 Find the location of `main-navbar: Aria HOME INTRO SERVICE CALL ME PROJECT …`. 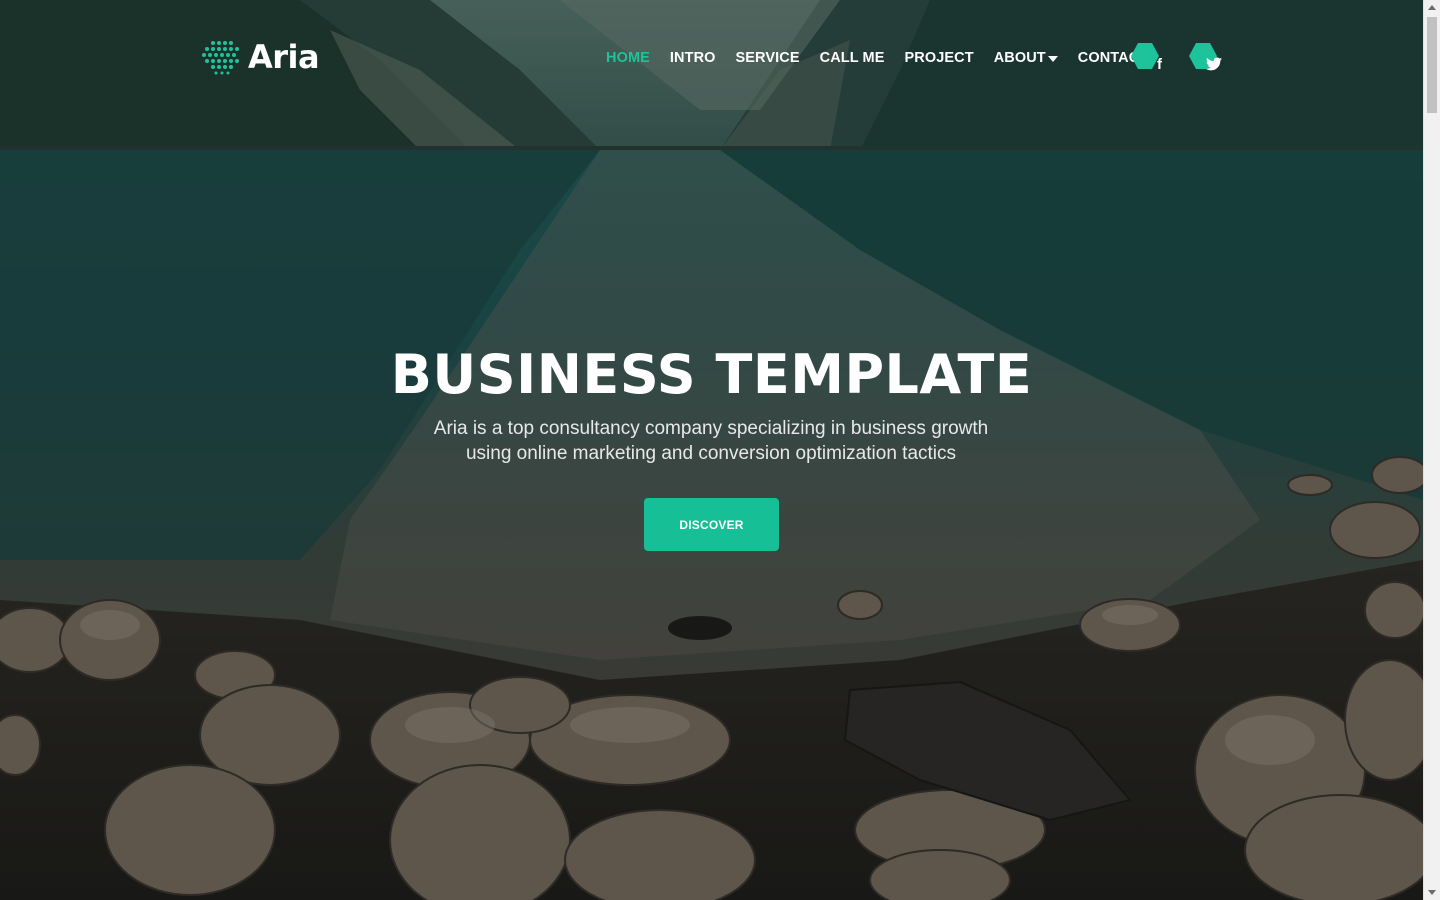

main-navbar: Aria HOME INTRO SERVICE CALL ME PROJECT … is located at coordinates (711, 58).